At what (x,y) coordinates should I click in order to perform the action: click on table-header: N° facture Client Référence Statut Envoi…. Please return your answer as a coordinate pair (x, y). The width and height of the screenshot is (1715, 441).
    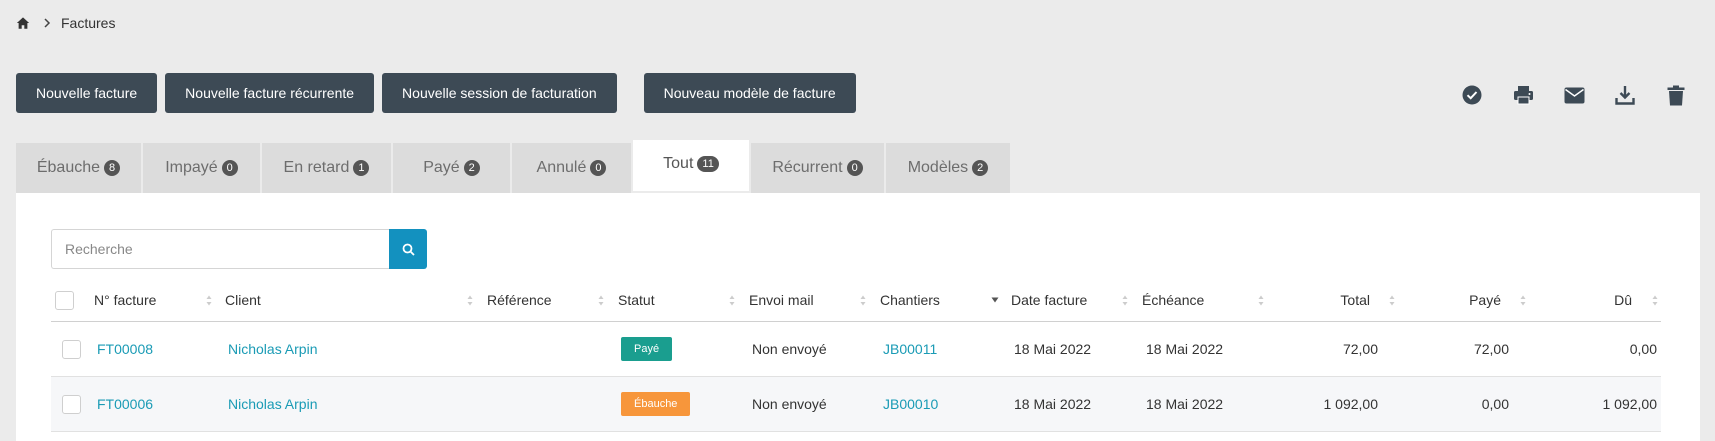
    Looking at the image, I should click on (856, 300).